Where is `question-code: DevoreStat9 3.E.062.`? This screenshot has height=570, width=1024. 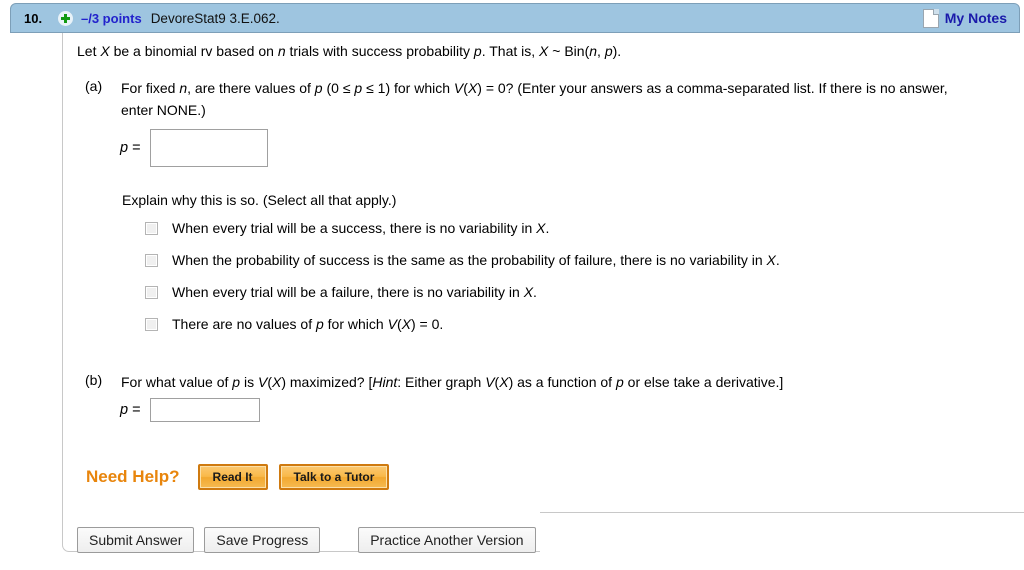 question-code: DevoreStat9 3.E.062. is located at coordinates (215, 18).